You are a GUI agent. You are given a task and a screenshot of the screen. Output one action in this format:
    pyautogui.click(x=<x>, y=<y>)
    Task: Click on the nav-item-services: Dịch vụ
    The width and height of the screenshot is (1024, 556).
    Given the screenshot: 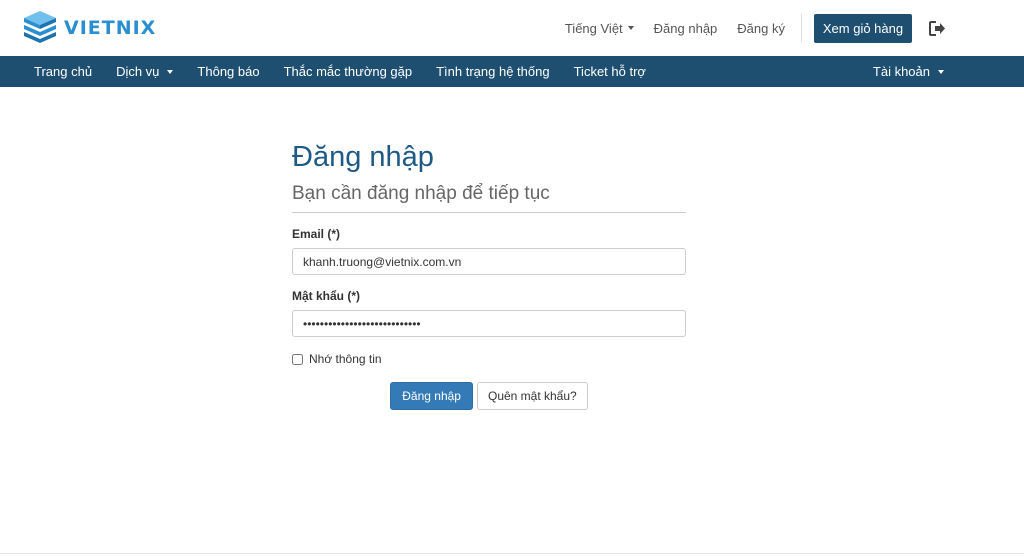 What is the action you would take?
    pyautogui.click(x=145, y=71)
    